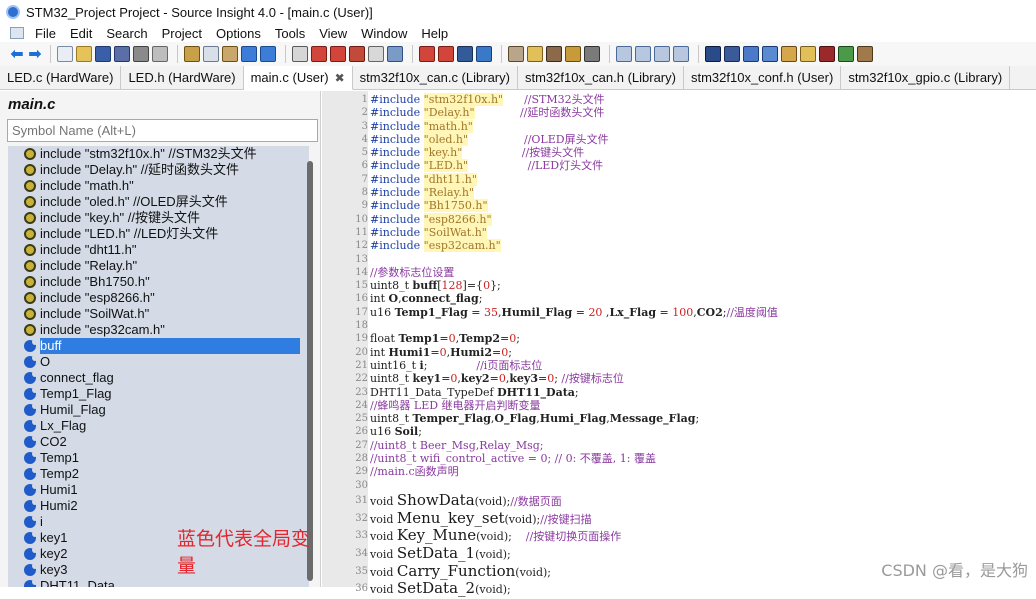 This screenshot has height=599, width=1036. Describe the element at coordinates (592, 54) in the screenshot. I see `tool-icon` at that location.